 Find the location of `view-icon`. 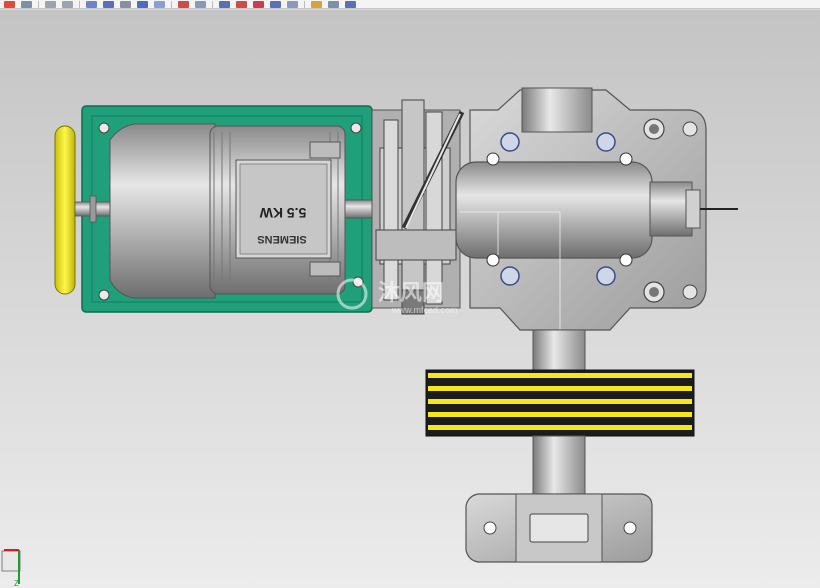

view-icon is located at coordinates (91, 4).